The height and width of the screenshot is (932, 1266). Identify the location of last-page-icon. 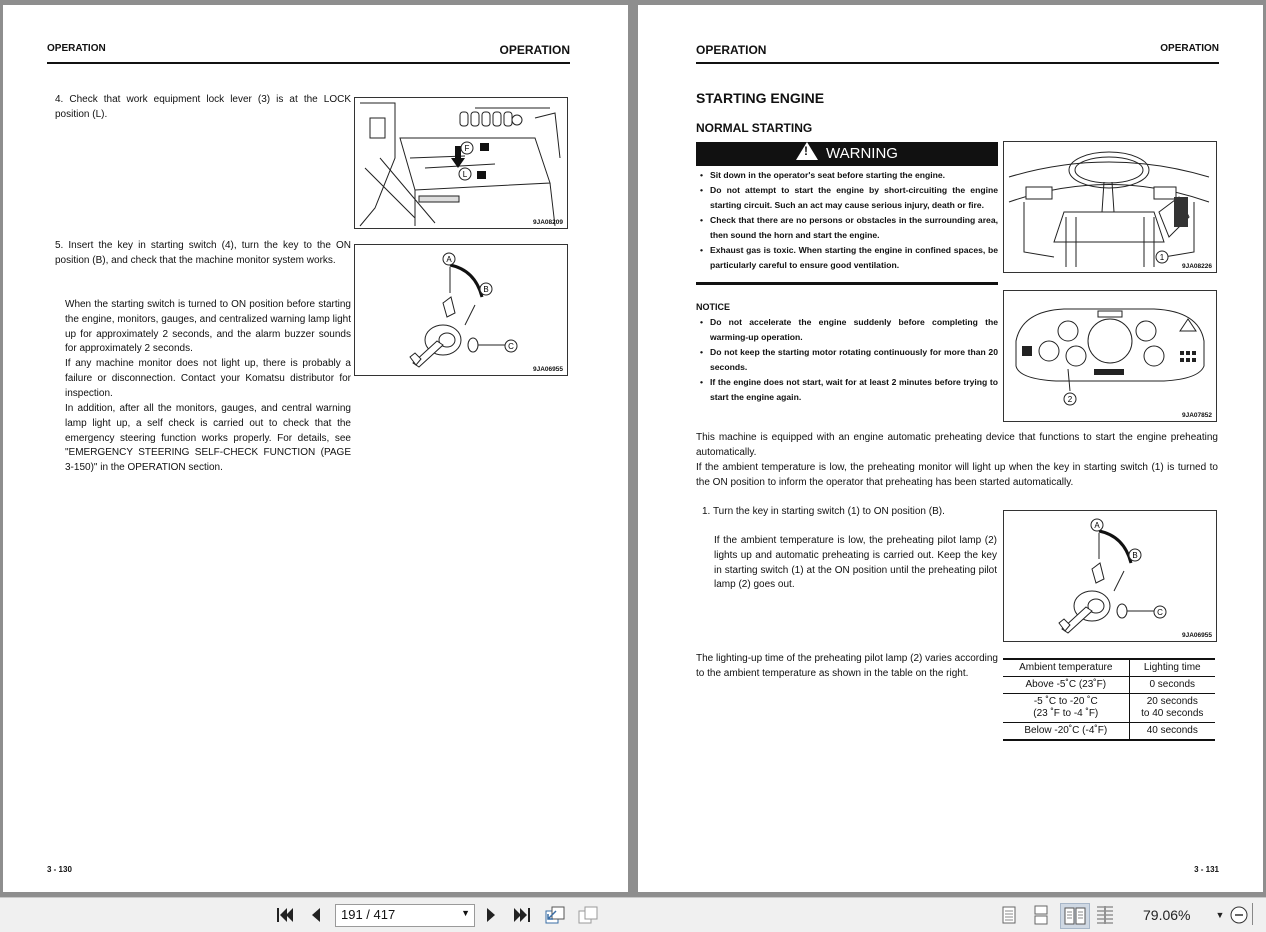
(522, 915).